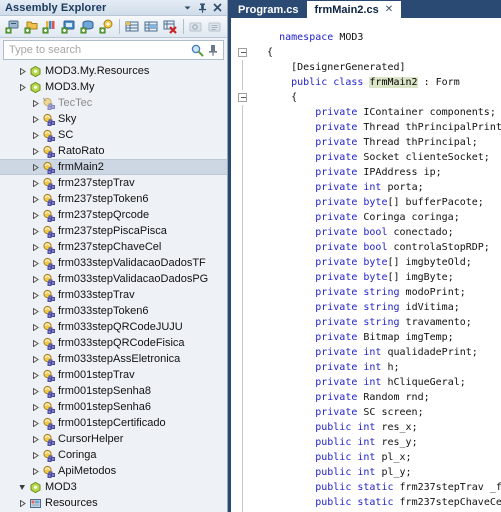  Describe the element at coordinates (389, 9) in the screenshot. I see `tab-close-icon: ✕` at that location.